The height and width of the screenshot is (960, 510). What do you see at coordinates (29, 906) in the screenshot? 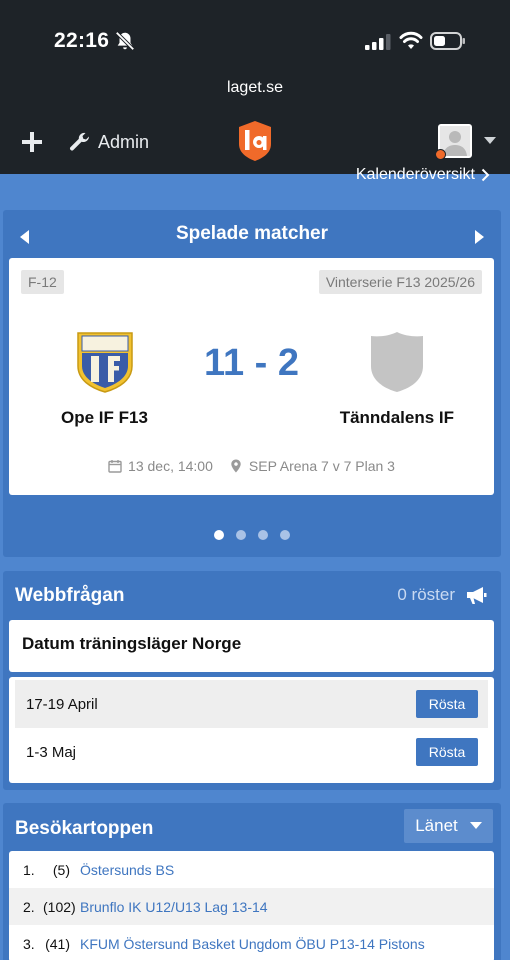
I see `rank-position: 2.` at bounding box center [29, 906].